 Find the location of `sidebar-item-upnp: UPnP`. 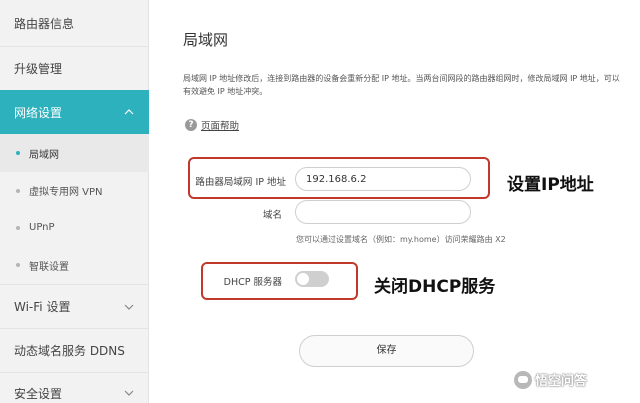

sidebar-item-upnp: UPnP is located at coordinates (74, 227).